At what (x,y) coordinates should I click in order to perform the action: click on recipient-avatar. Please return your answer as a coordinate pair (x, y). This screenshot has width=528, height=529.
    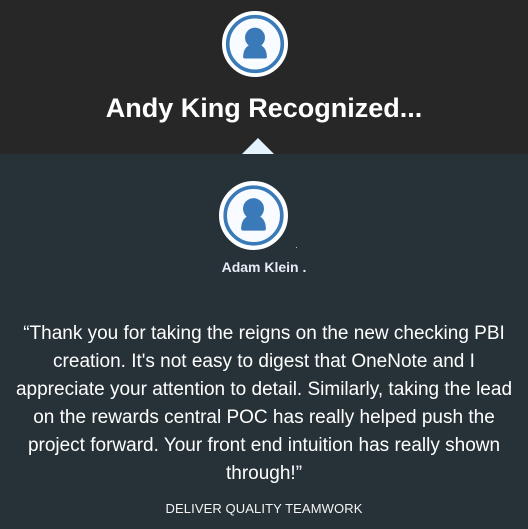
    Looking at the image, I should click on (253, 215).